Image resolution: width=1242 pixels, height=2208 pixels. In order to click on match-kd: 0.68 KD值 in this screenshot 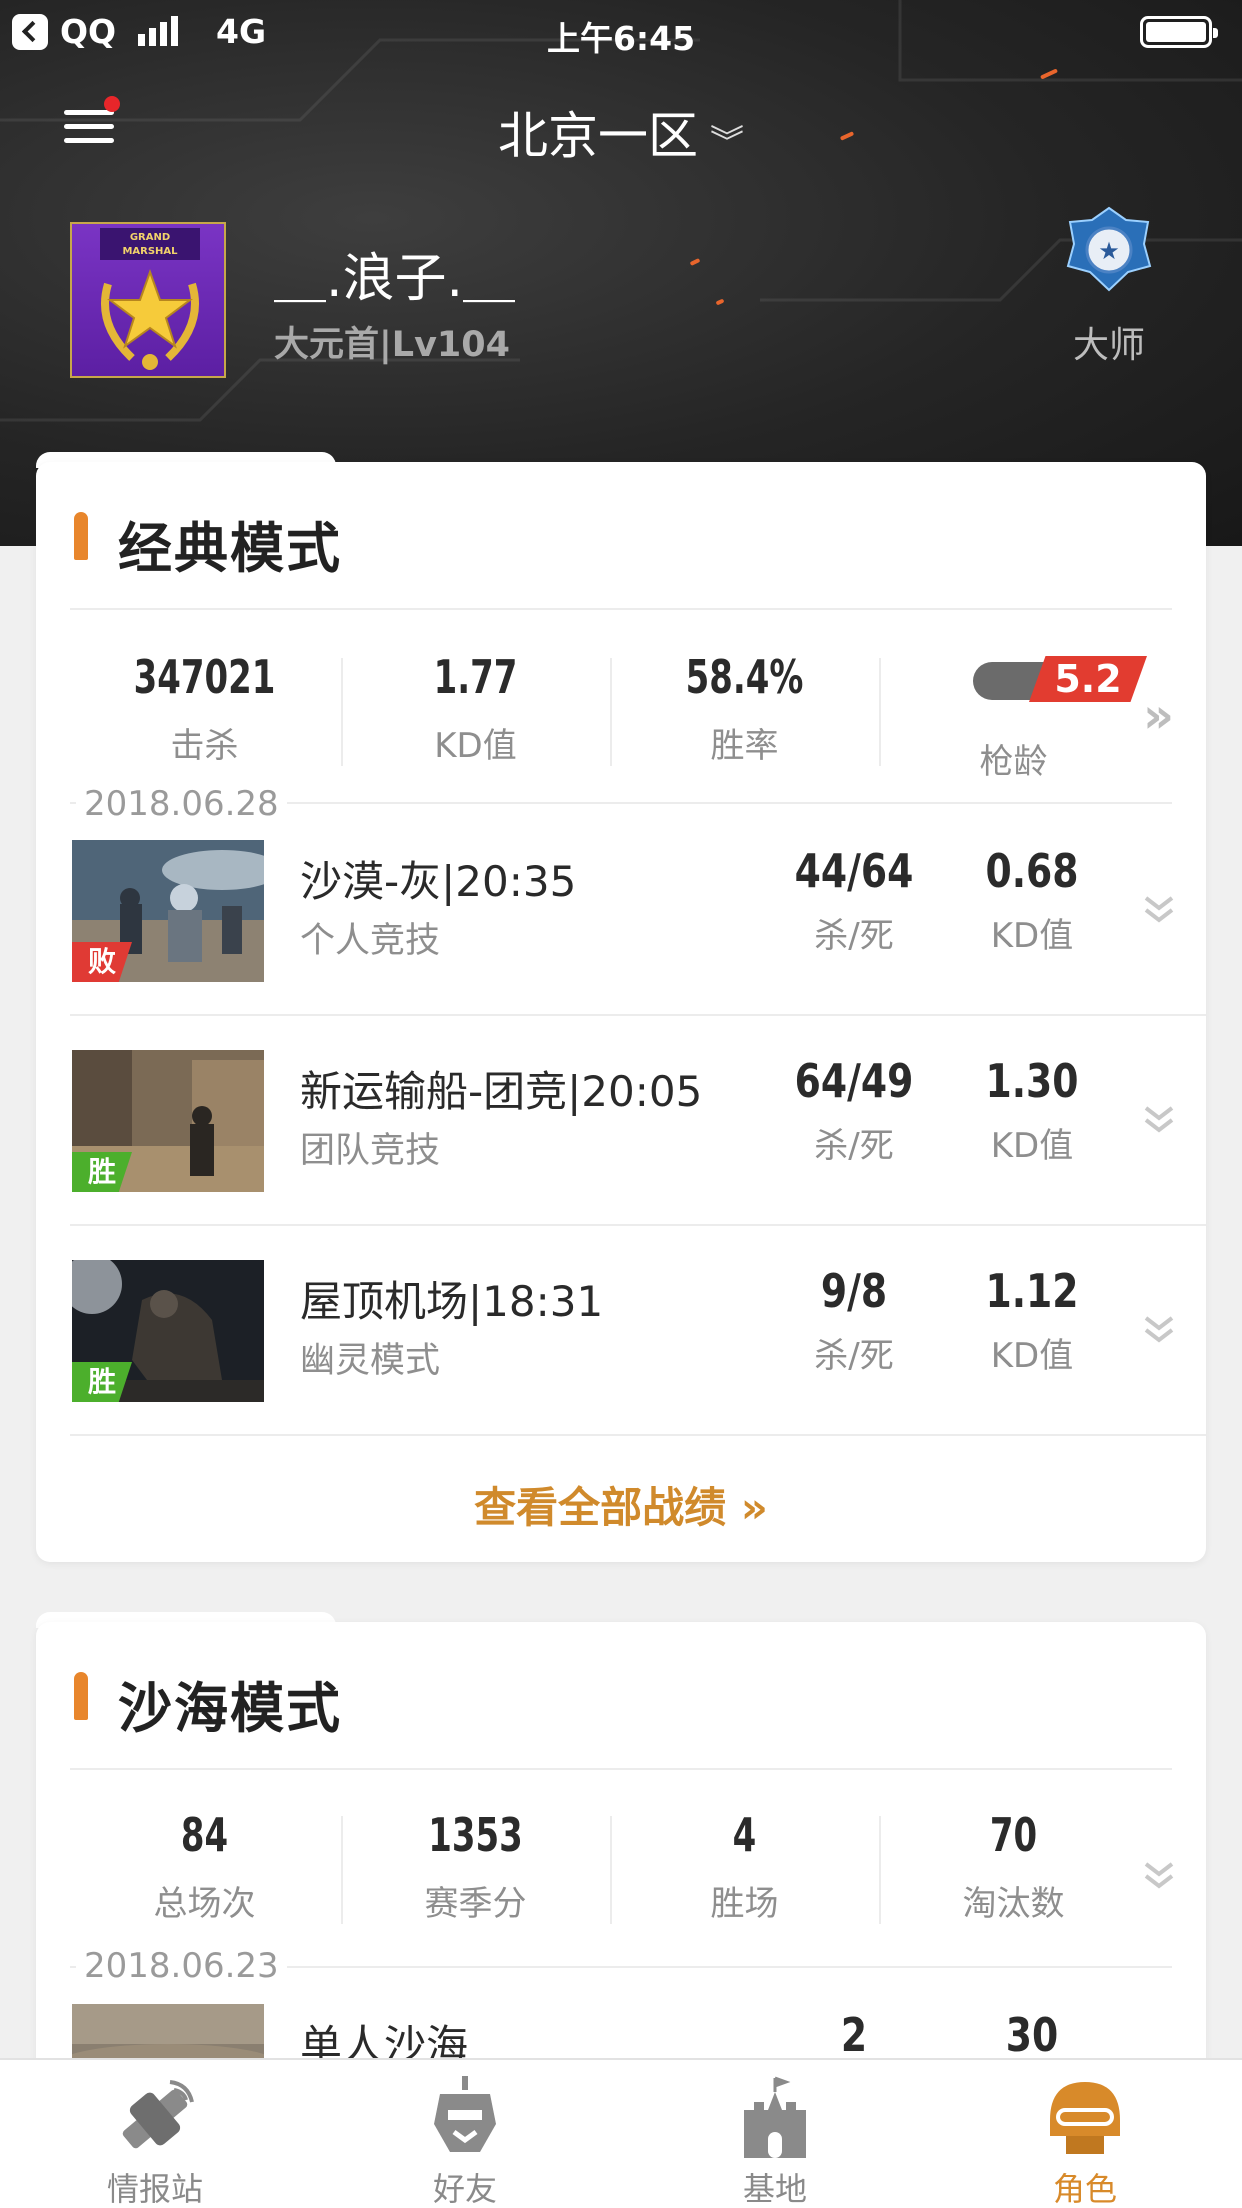, I will do `click(1032, 900)`.